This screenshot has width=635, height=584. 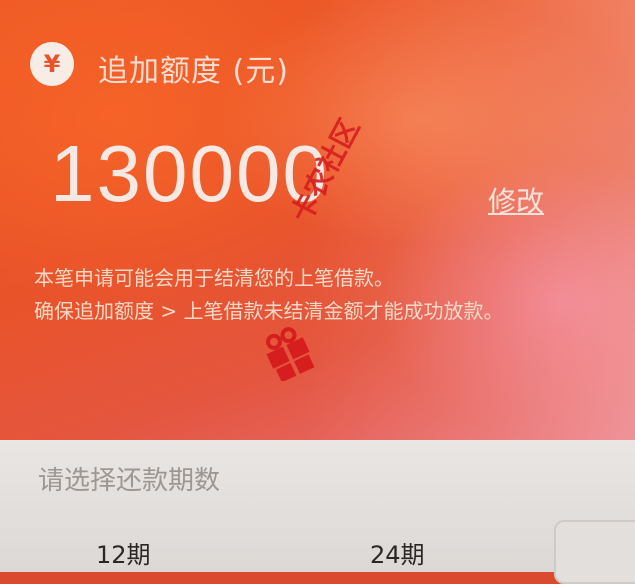 What do you see at coordinates (269, 311) in the screenshot?
I see `loan-note-line2: 确保追加额度 > 上笔借款未结清金额才能成功放款。` at bounding box center [269, 311].